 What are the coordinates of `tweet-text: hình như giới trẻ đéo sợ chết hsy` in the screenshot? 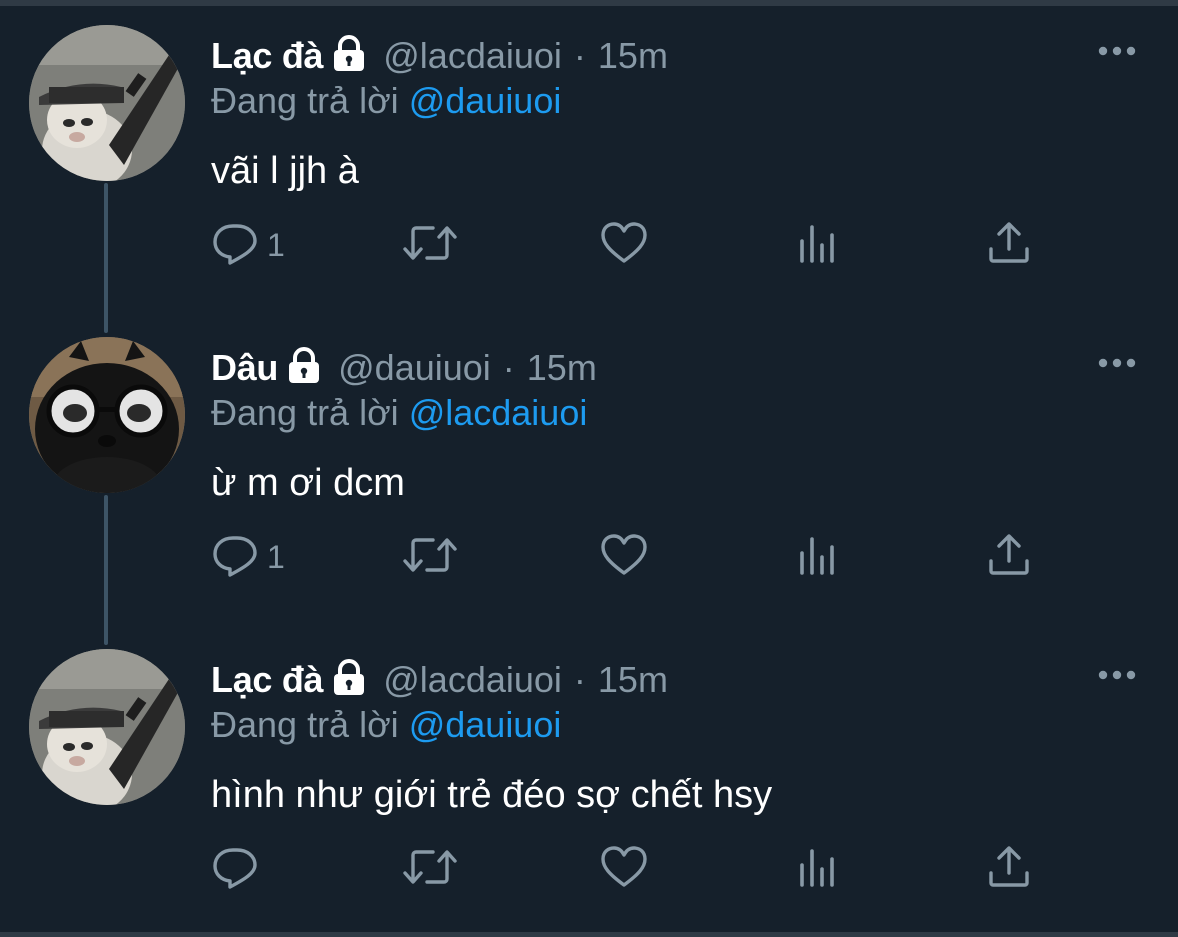 It's located at (492, 795).